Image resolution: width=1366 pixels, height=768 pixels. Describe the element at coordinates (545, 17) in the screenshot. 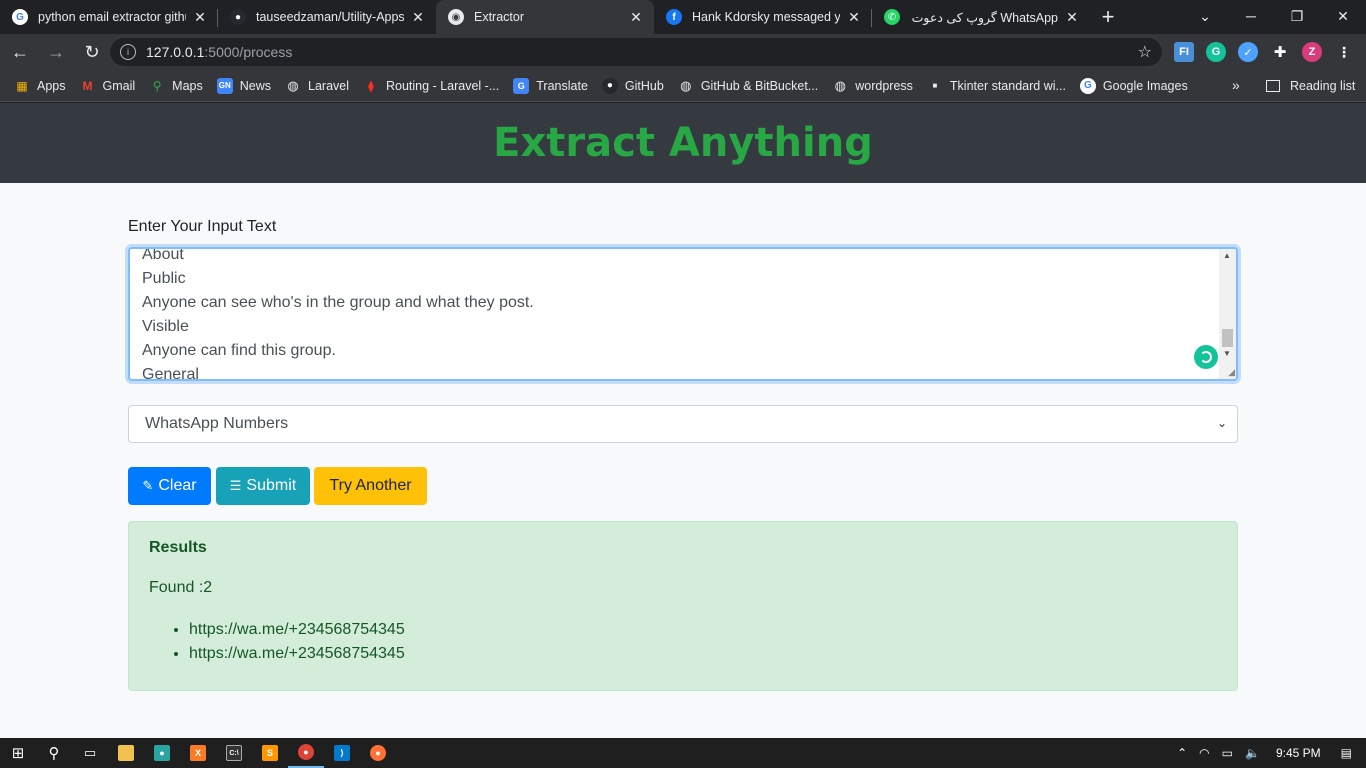

I see `tab-2: ◉ Extractor ✕` at that location.